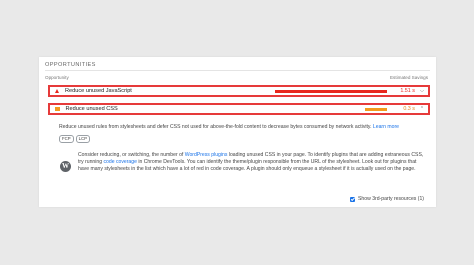 The width and height of the screenshot is (474, 265). What do you see at coordinates (422, 91) in the screenshot?
I see `chevron-down-icon: ⌵` at bounding box center [422, 91].